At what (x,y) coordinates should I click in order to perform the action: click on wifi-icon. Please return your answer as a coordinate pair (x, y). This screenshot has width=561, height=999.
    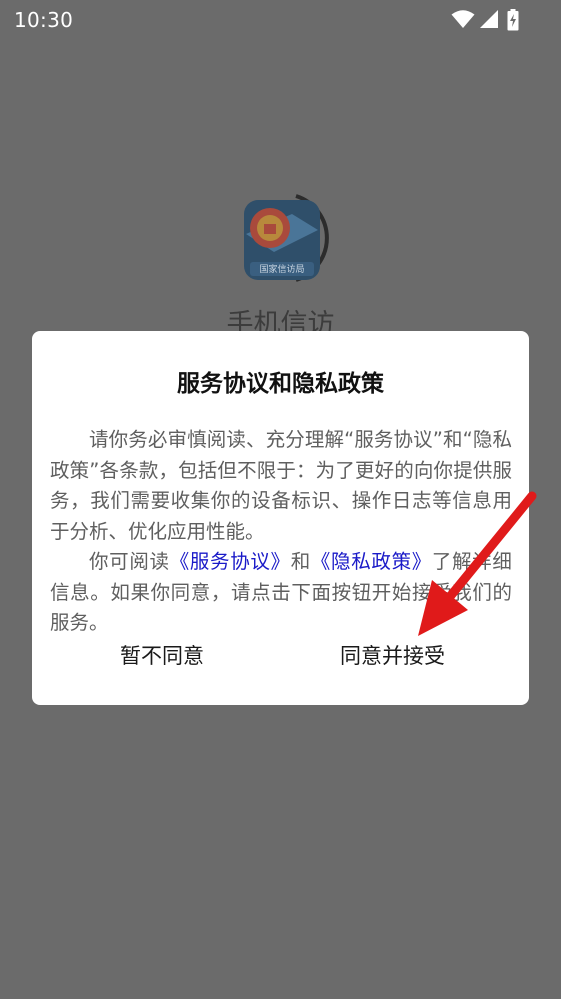
    Looking at the image, I should click on (463, 19).